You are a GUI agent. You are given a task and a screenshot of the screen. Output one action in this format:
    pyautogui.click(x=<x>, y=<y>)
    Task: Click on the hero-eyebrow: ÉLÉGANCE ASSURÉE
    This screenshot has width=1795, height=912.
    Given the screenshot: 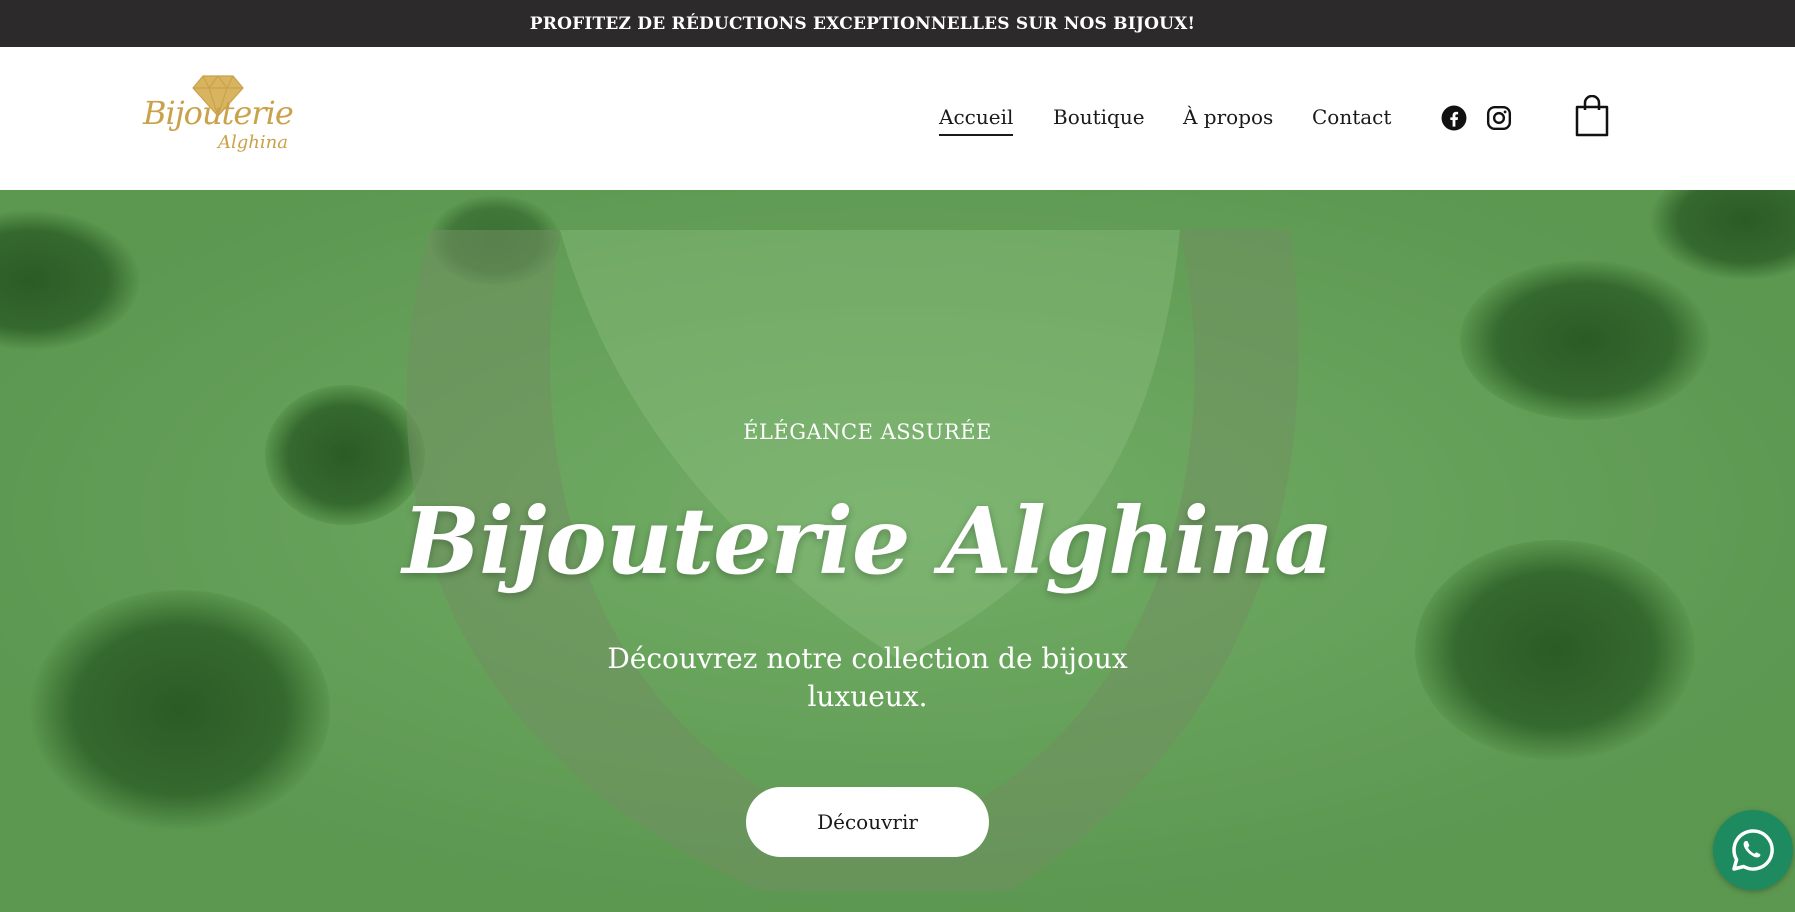 What is the action you would take?
    pyautogui.click(x=867, y=432)
    